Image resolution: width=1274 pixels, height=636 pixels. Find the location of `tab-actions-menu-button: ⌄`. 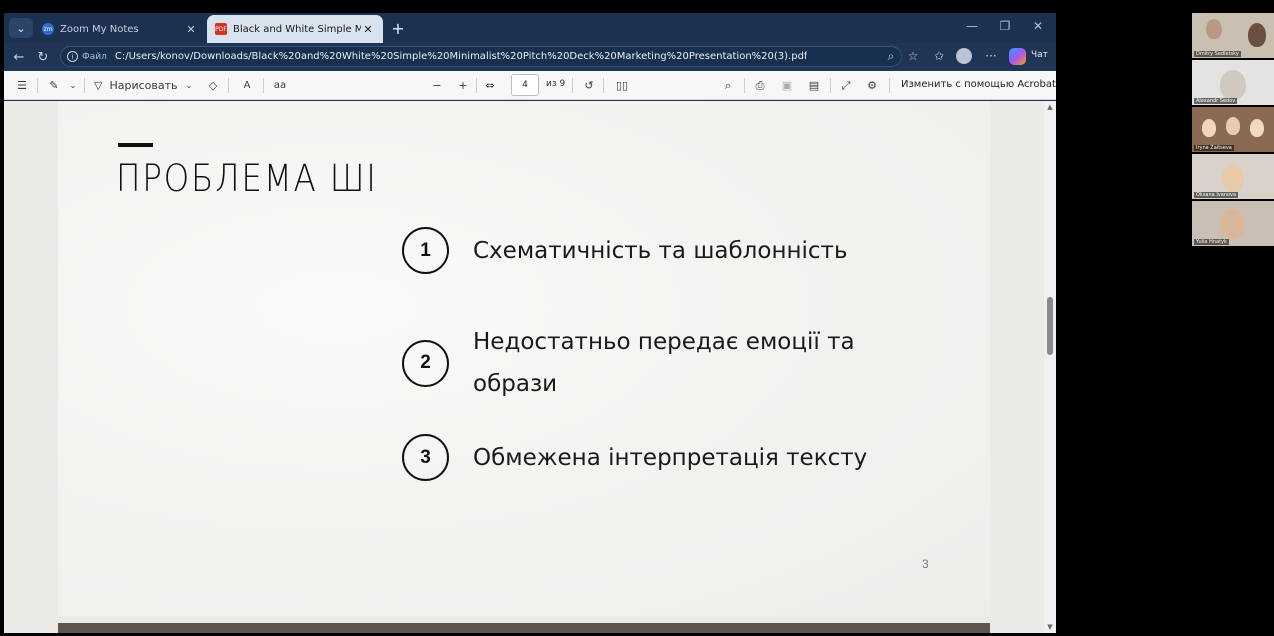

tab-actions-menu-button: ⌄ is located at coordinates (21, 28).